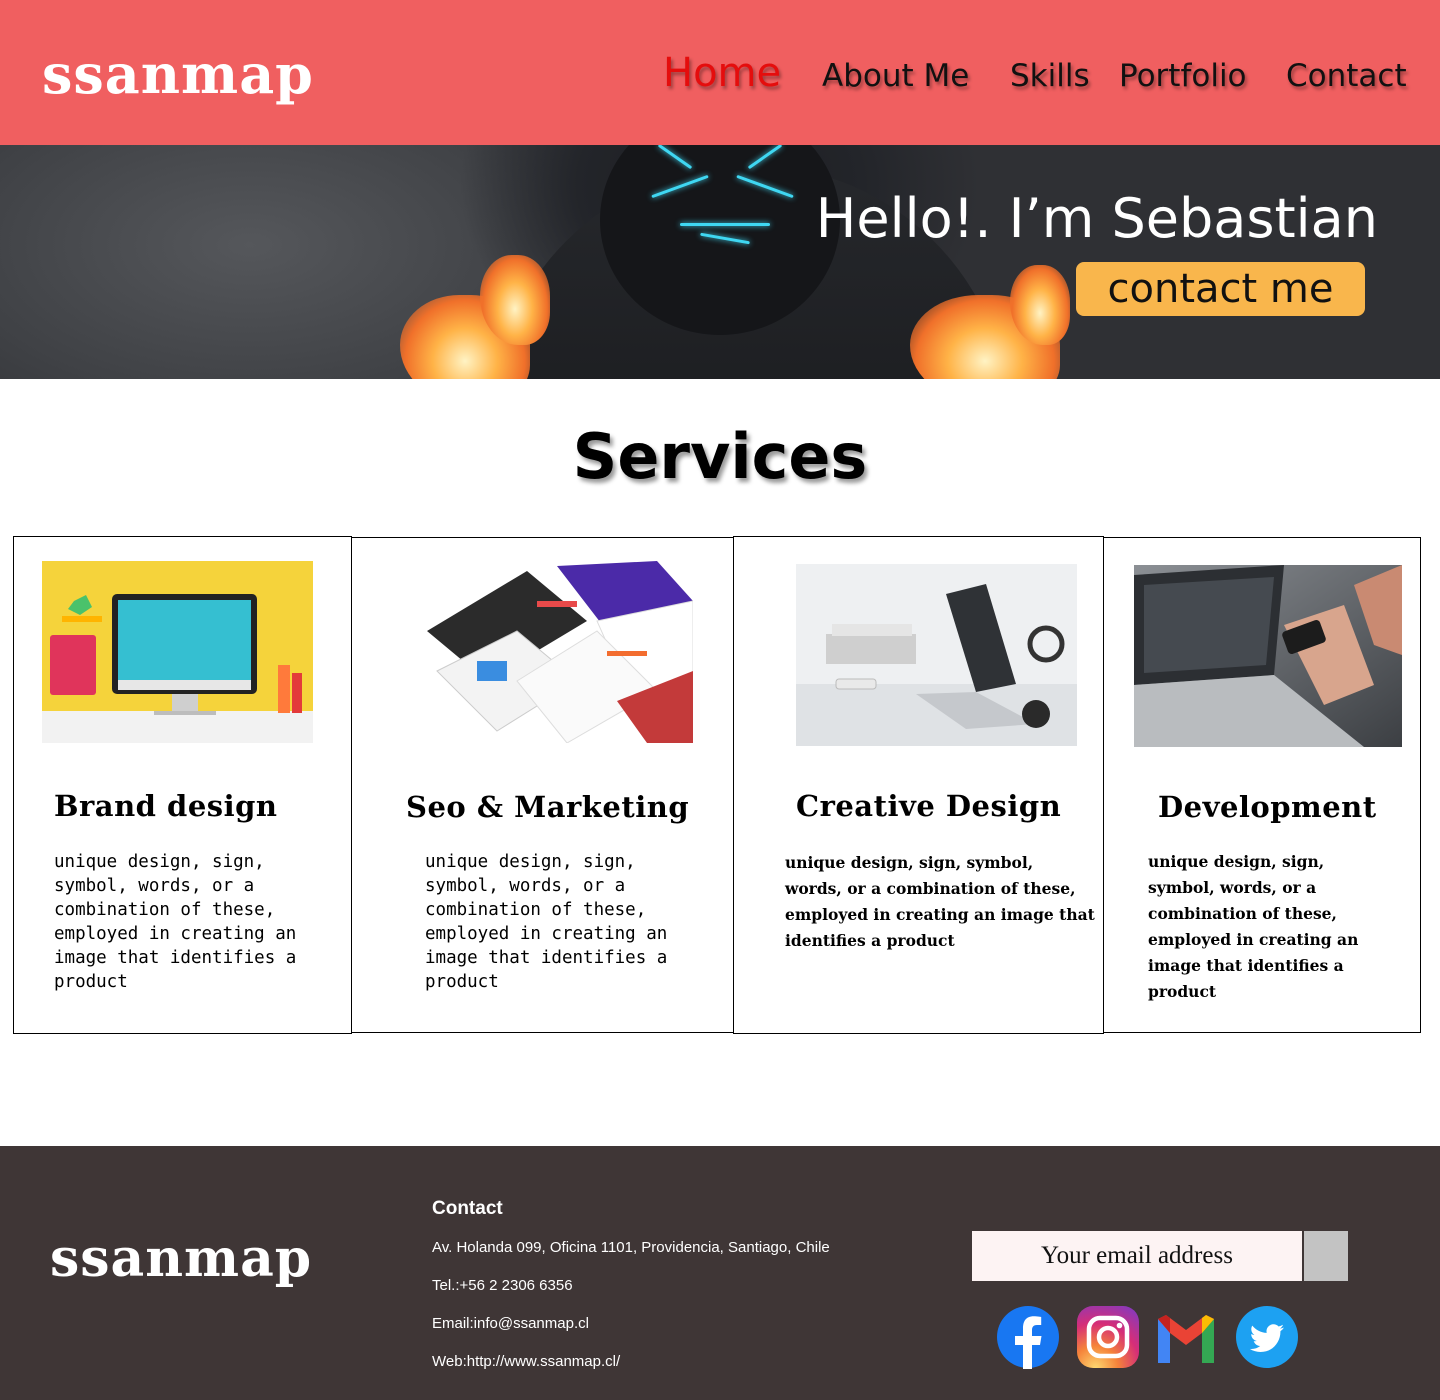 The height and width of the screenshot is (1400, 1440). I want to click on footer-email: Email:info@ssanmap.cl, so click(510, 1323).